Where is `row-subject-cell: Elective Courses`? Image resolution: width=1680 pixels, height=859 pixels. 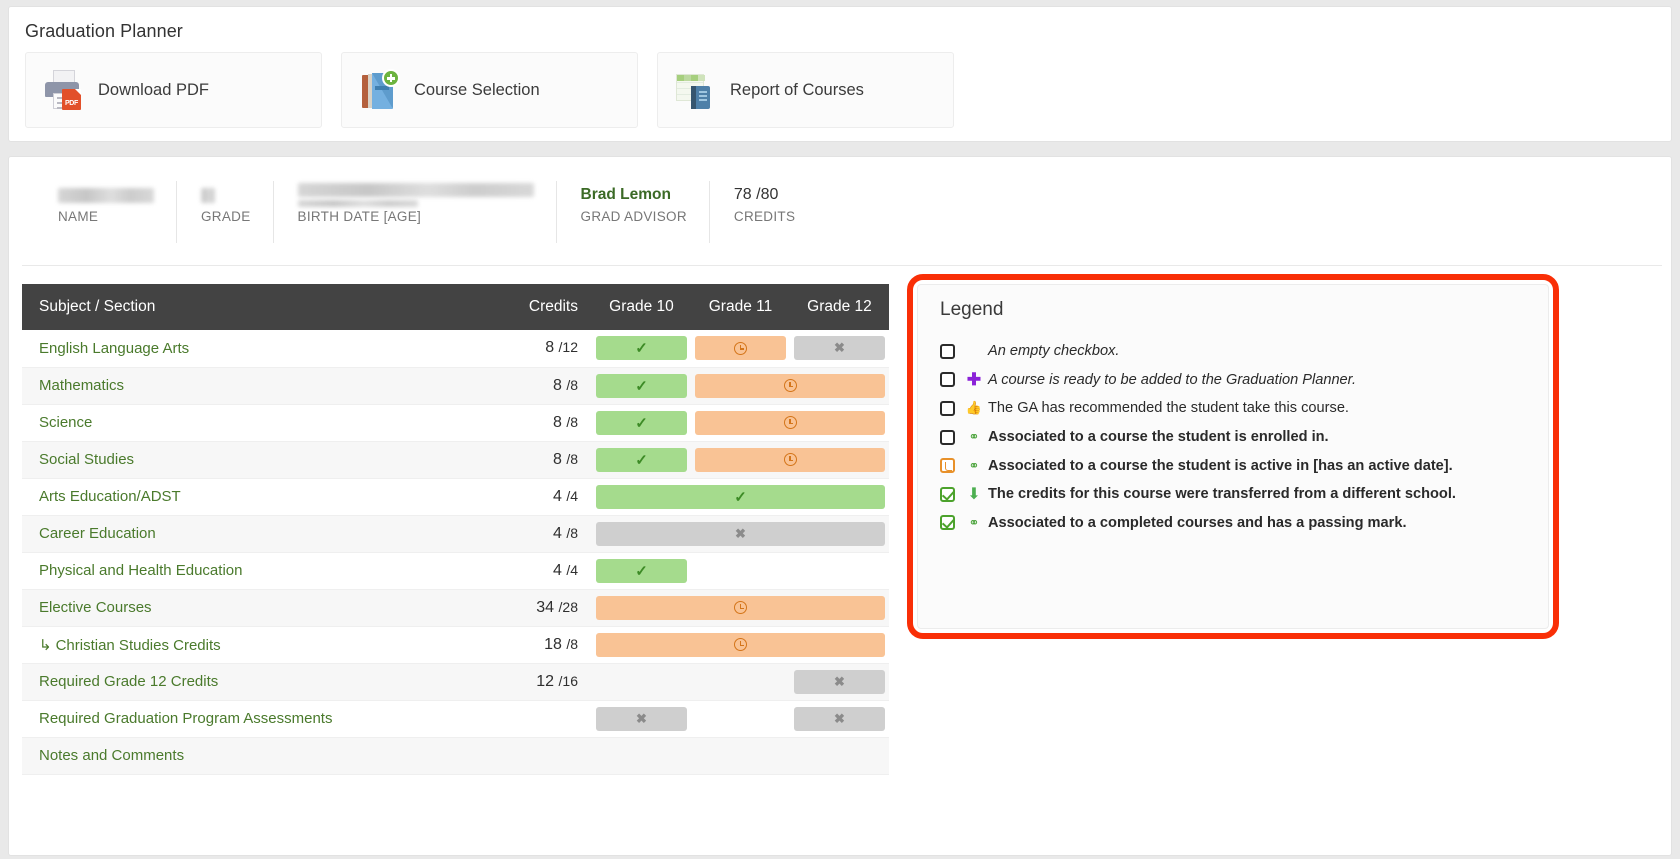
row-subject-cell: Elective Courses is located at coordinates (250, 608).